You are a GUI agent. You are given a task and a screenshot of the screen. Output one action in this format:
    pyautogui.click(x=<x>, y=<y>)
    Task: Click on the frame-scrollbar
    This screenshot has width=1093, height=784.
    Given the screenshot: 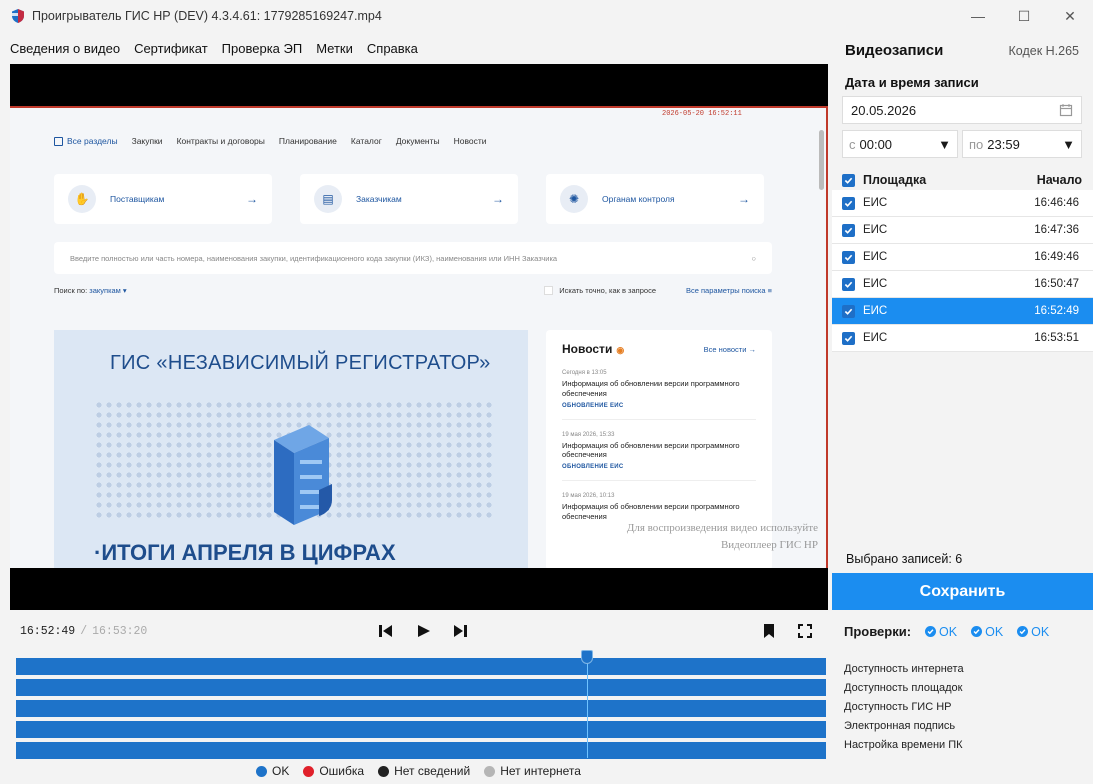 What is the action you would take?
    pyautogui.click(x=821, y=160)
    